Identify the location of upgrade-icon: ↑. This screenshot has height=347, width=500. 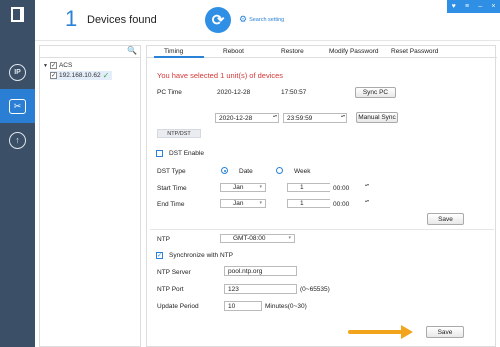
(17, 140).